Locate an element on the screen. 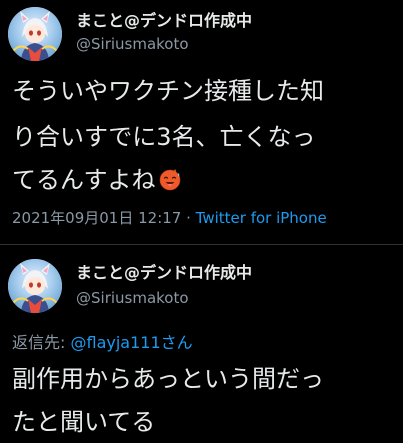  tweet-text-line-3-text: てるんすよね is located at coordinates (84, 180).